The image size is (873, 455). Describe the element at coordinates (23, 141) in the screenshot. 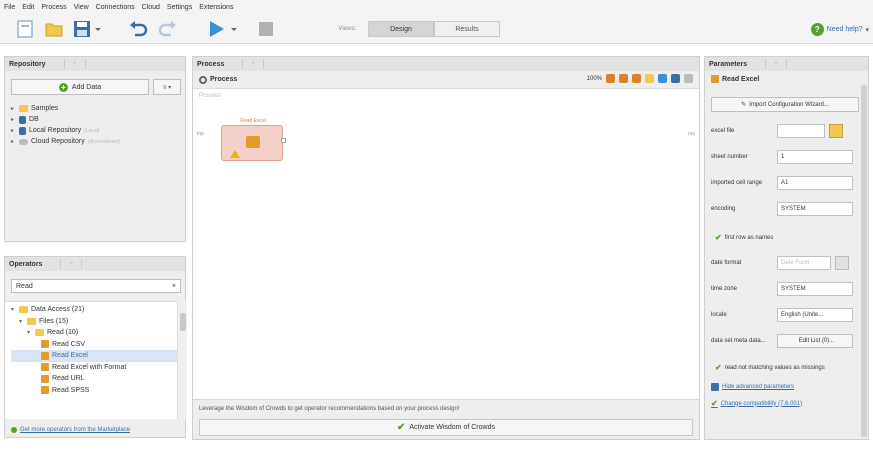

I see `cloud-icon` at that location.